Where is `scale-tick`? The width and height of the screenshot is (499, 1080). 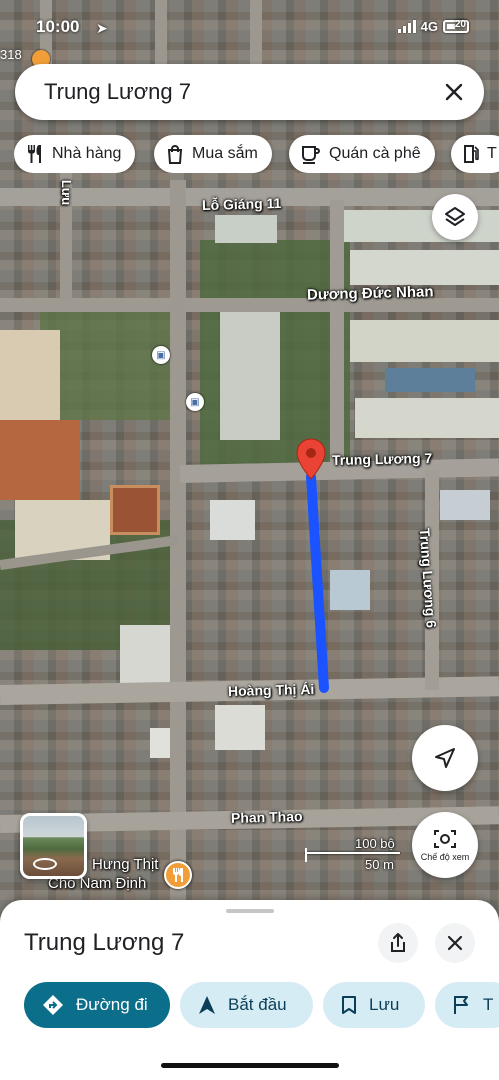
scale-tick is located at coordinates (306, 855).